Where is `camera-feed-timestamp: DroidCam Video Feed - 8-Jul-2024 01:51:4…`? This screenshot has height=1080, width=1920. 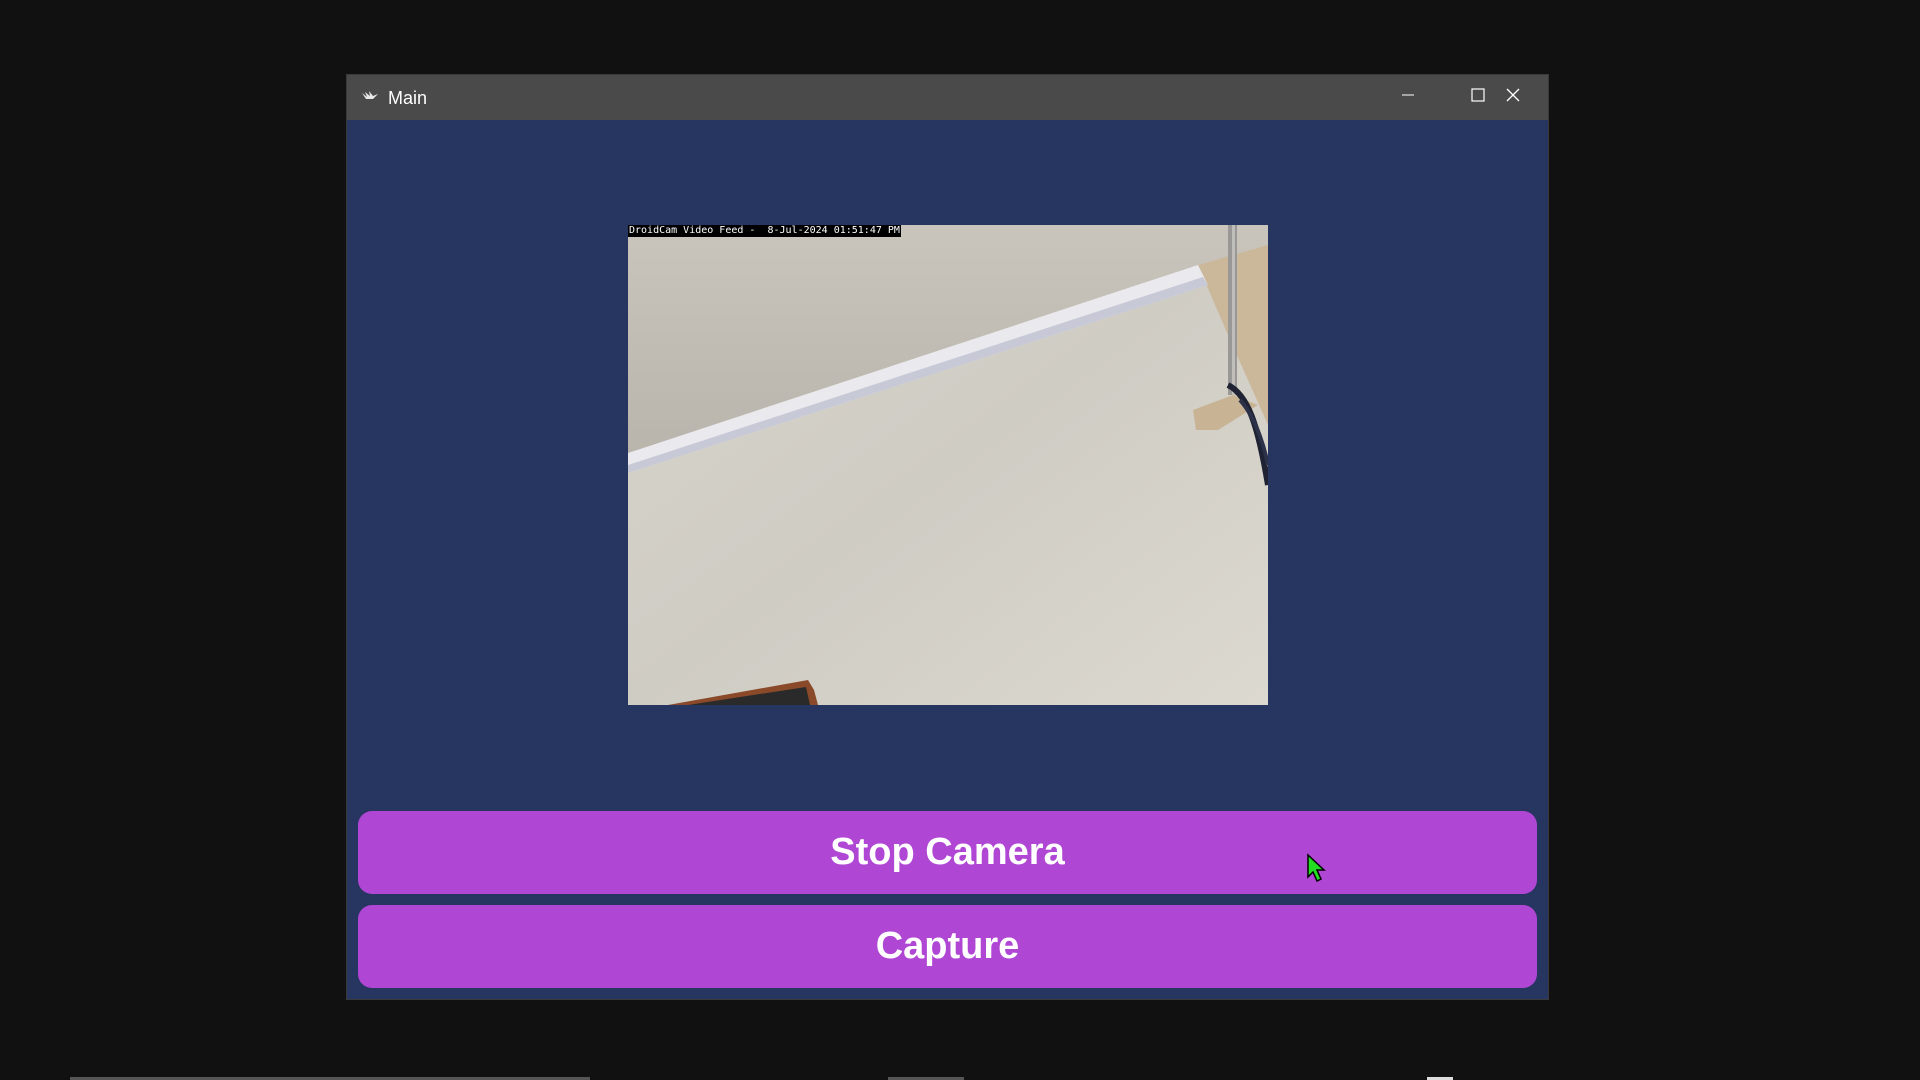 camera-feed-timestamp: DroidCam Video Feed - 8-Jul-2024 01:51:4… is located at coordinates (764, 231).